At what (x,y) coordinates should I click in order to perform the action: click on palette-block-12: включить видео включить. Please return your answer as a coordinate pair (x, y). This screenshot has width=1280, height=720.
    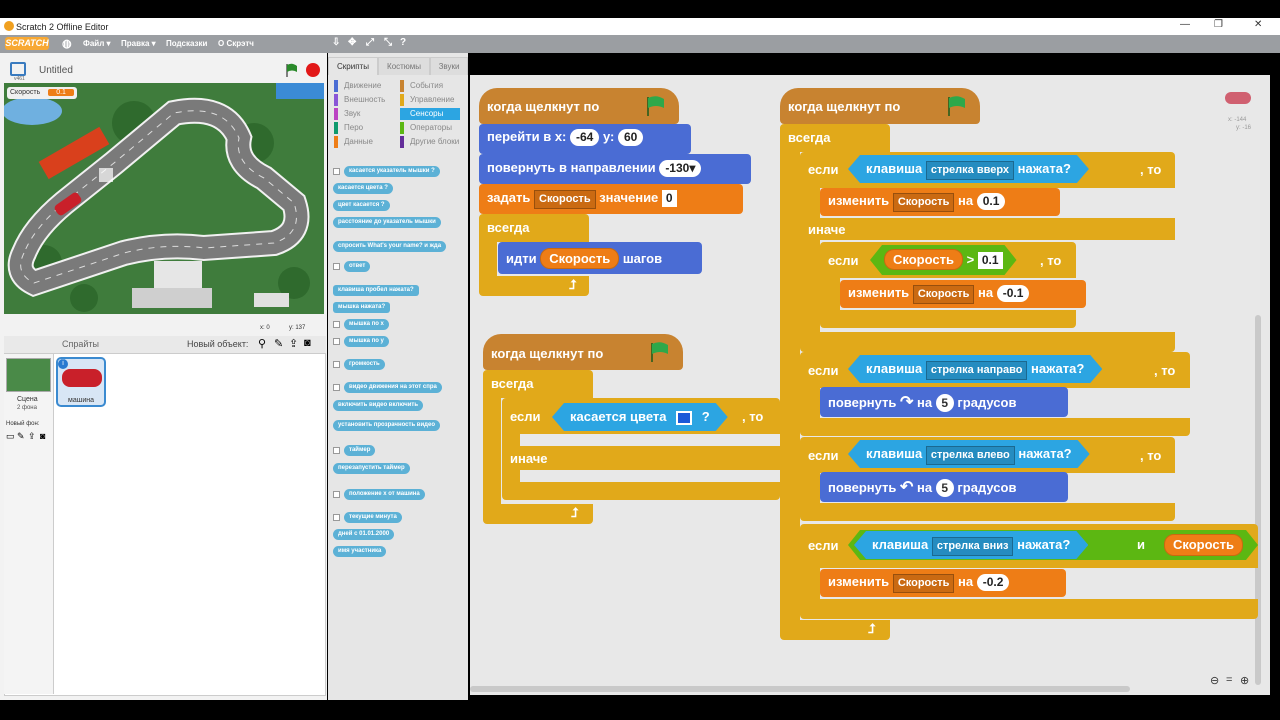
    Looking at the image, I should click on (378, 405).